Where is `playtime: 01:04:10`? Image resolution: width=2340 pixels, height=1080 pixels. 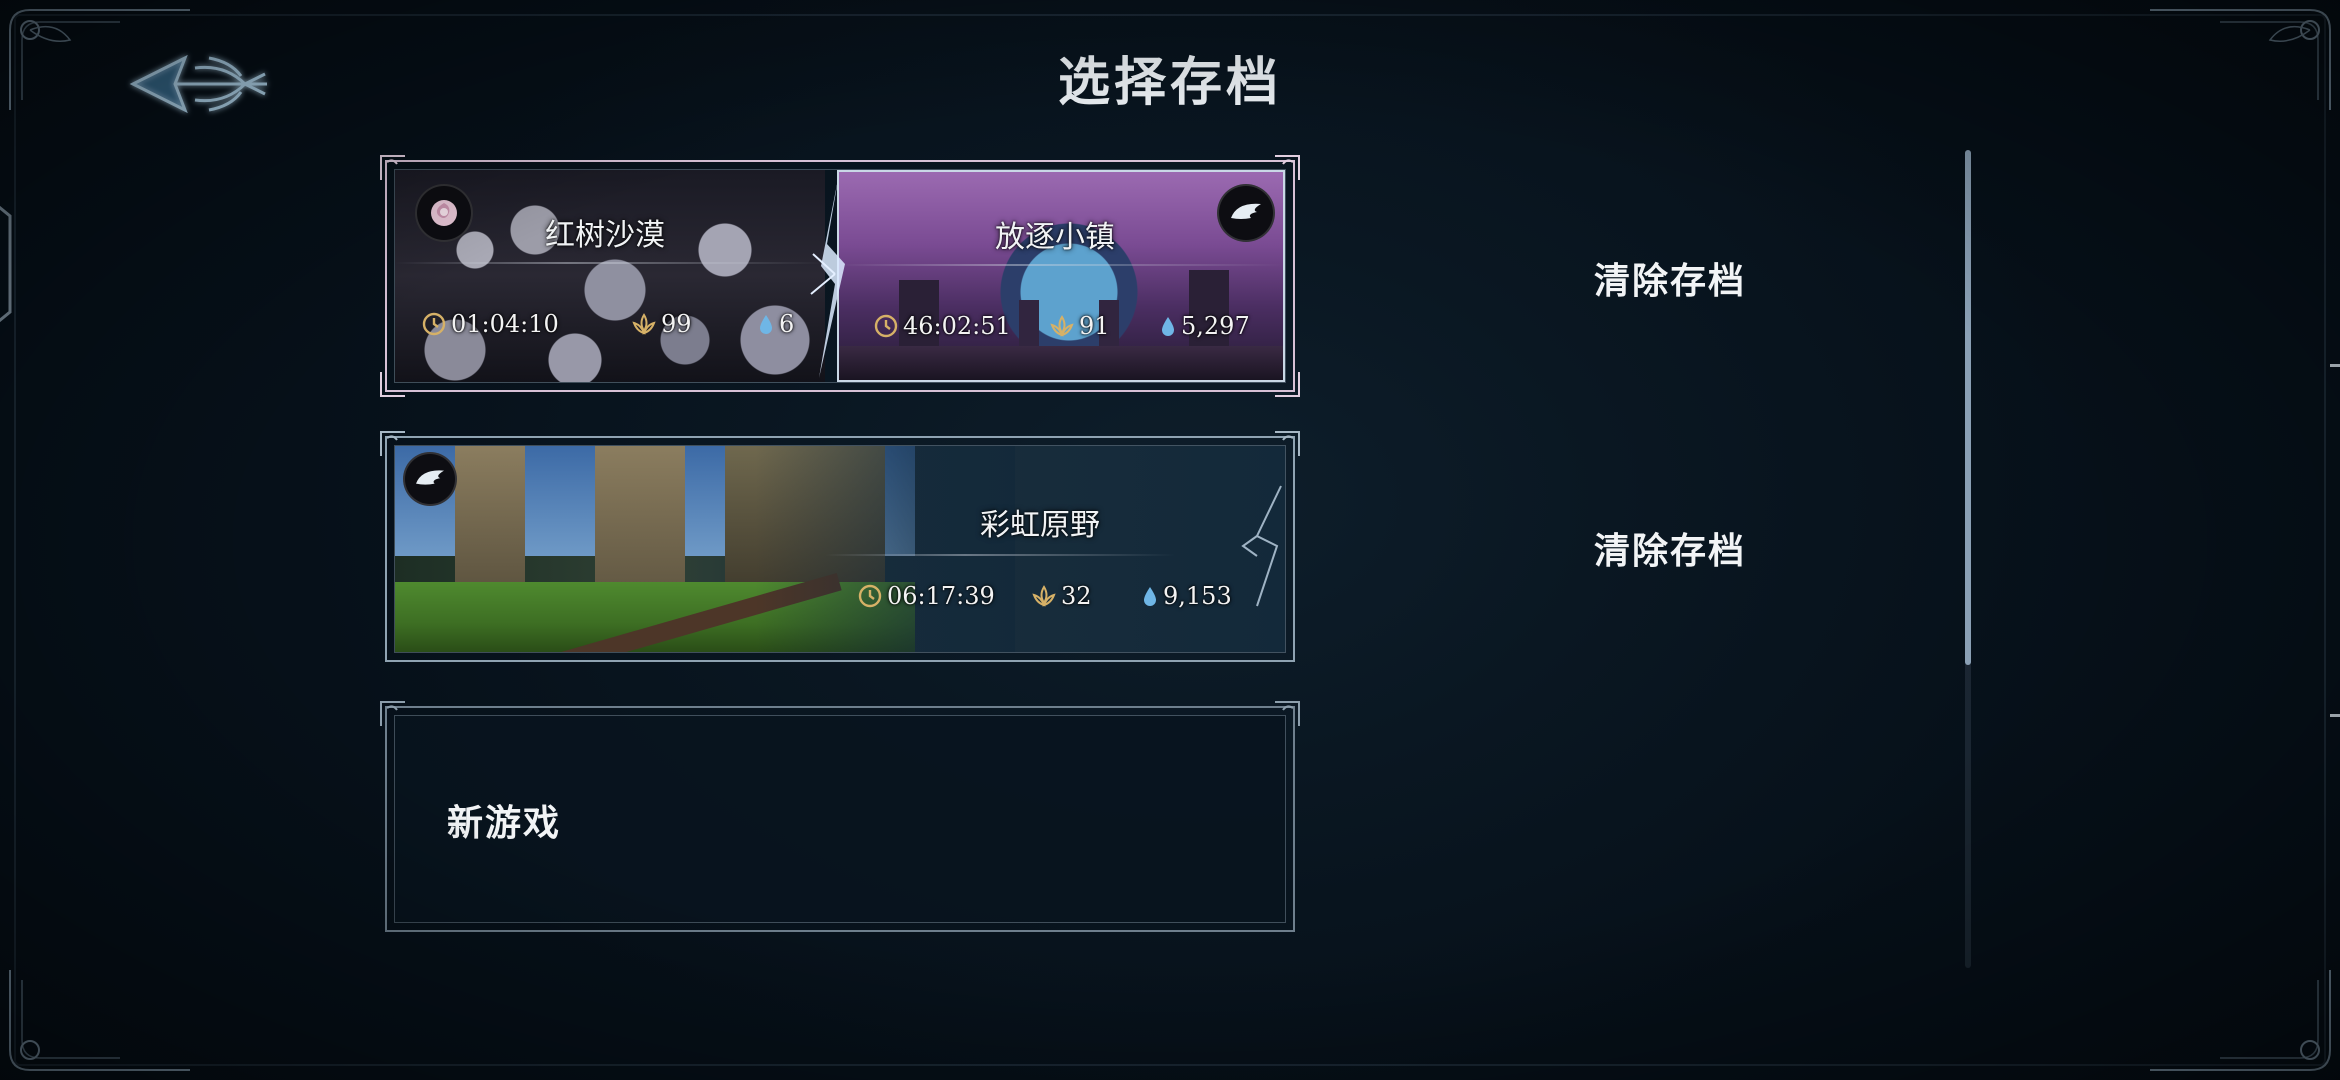
playtime: 01:04:10 is located at coordinates (490, 324).